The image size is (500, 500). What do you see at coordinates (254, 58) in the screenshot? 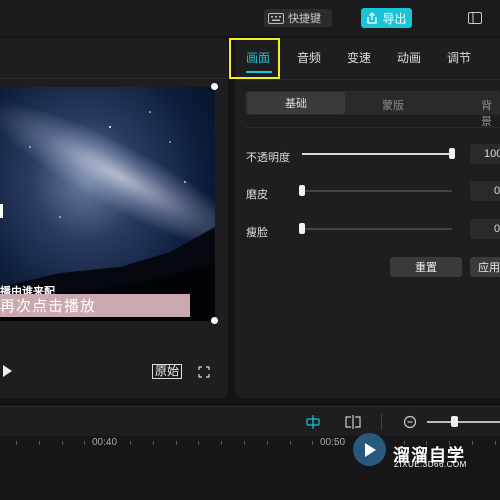
I see `highlight-box` at bounding box center [254, 58].